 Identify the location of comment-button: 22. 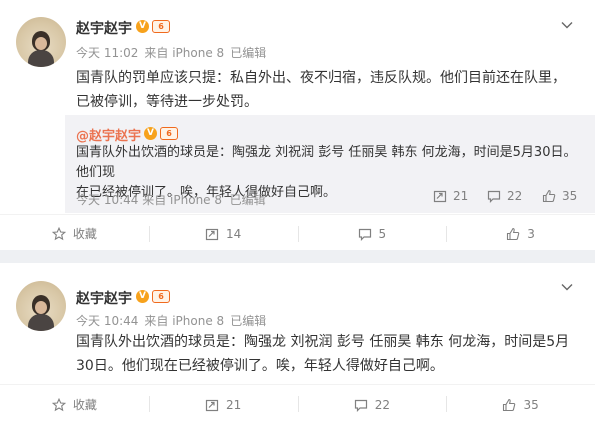
(372, 404).